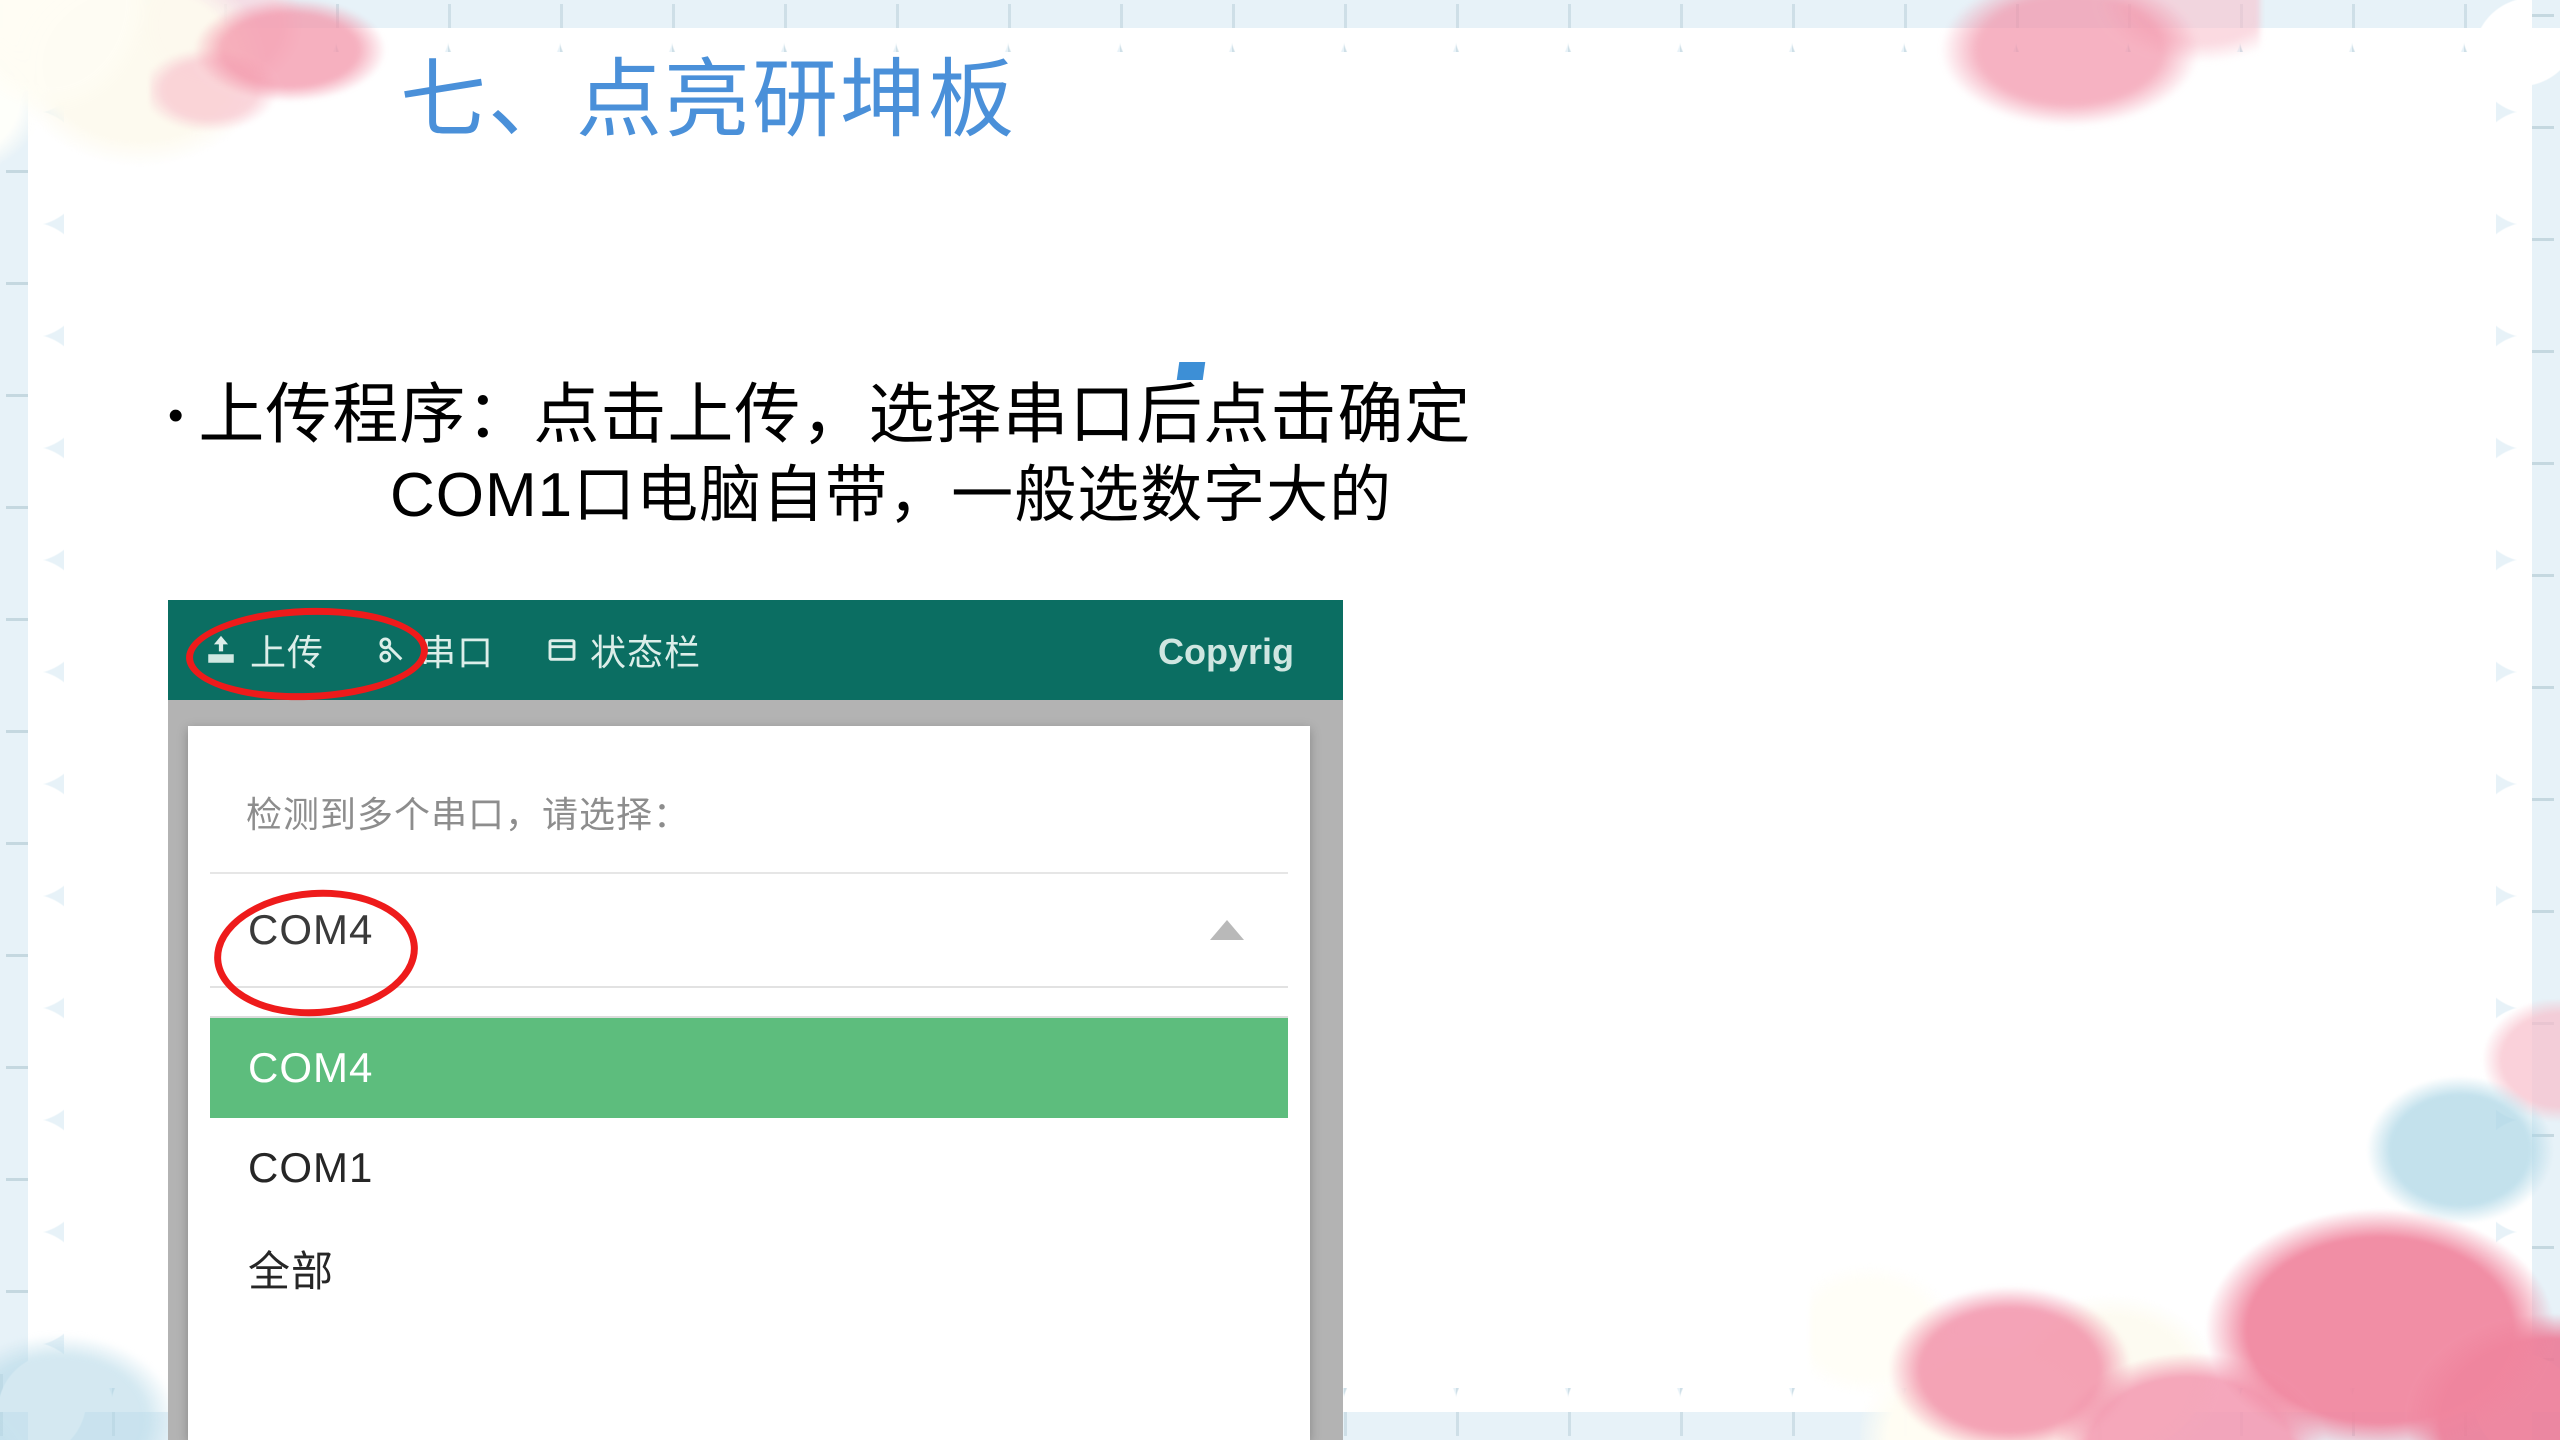 The height and width of the screenshot is (1440, 2560). I want to click on toolbar-item-upload-label: 上传, so click(287, 652).